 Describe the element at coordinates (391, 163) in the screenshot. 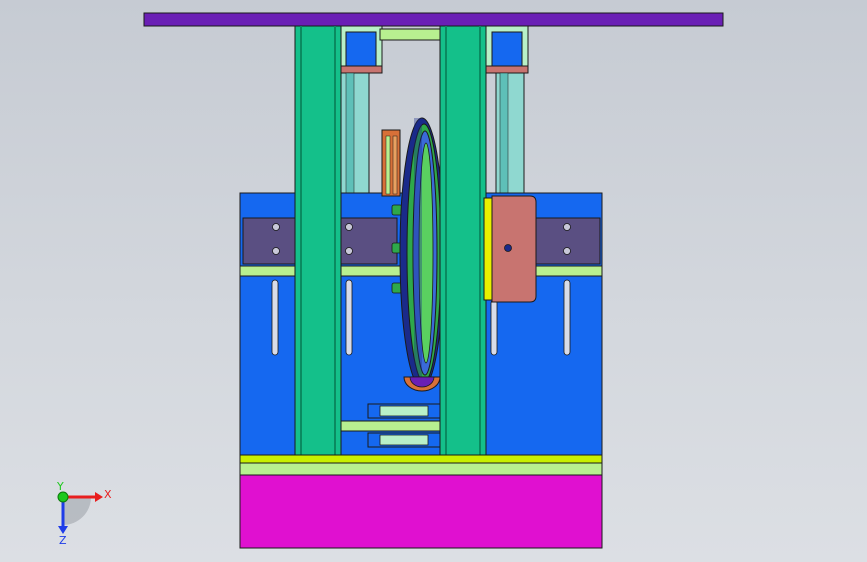

I see `belt-segment` at that location.